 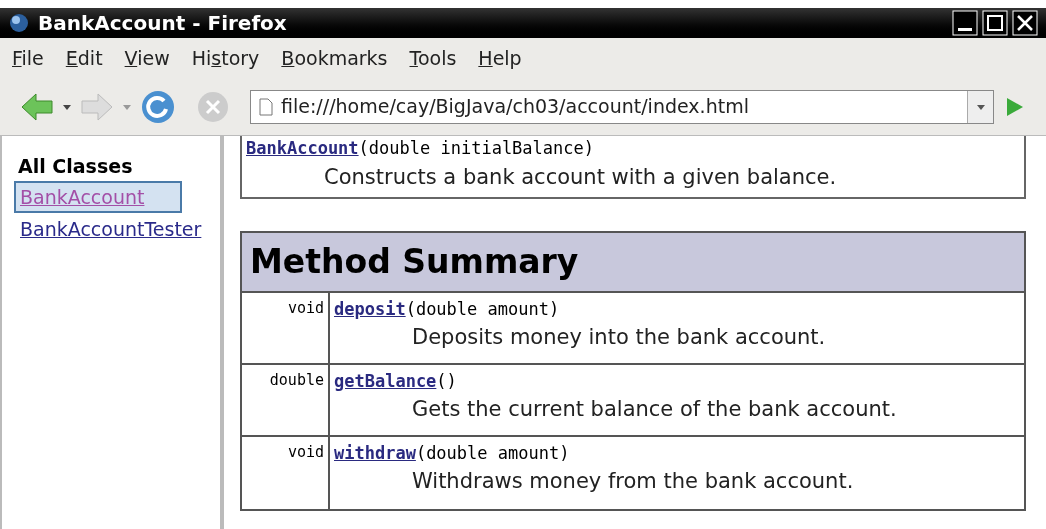 What do you see at coordinates (375, 452) in the screenshot?
I see `method-link: withdraw` at bounding box center [375, 452].